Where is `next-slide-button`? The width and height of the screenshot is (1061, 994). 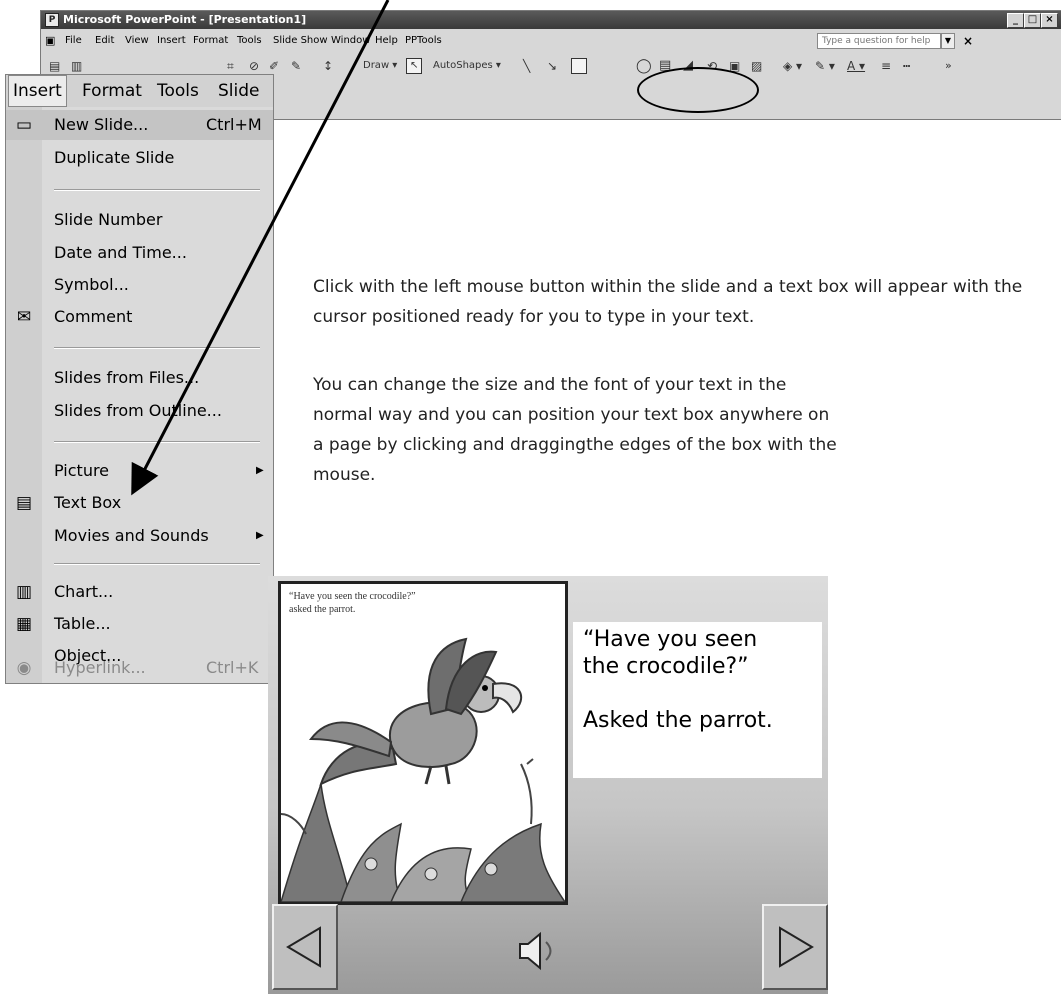
next-slide-button is located at coordinates (795, 947).